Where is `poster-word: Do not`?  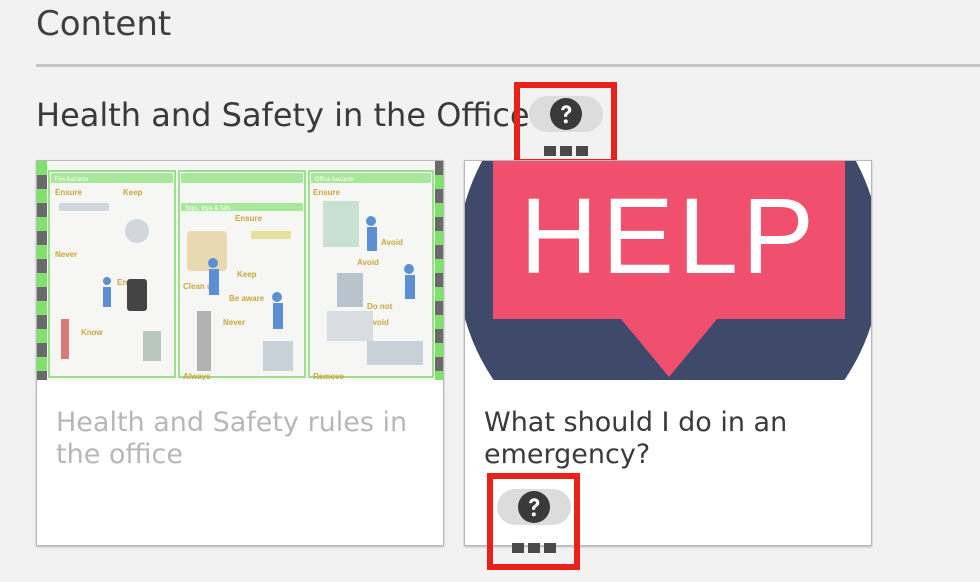
poster-word: Do not is located at coordinates (380, 306).